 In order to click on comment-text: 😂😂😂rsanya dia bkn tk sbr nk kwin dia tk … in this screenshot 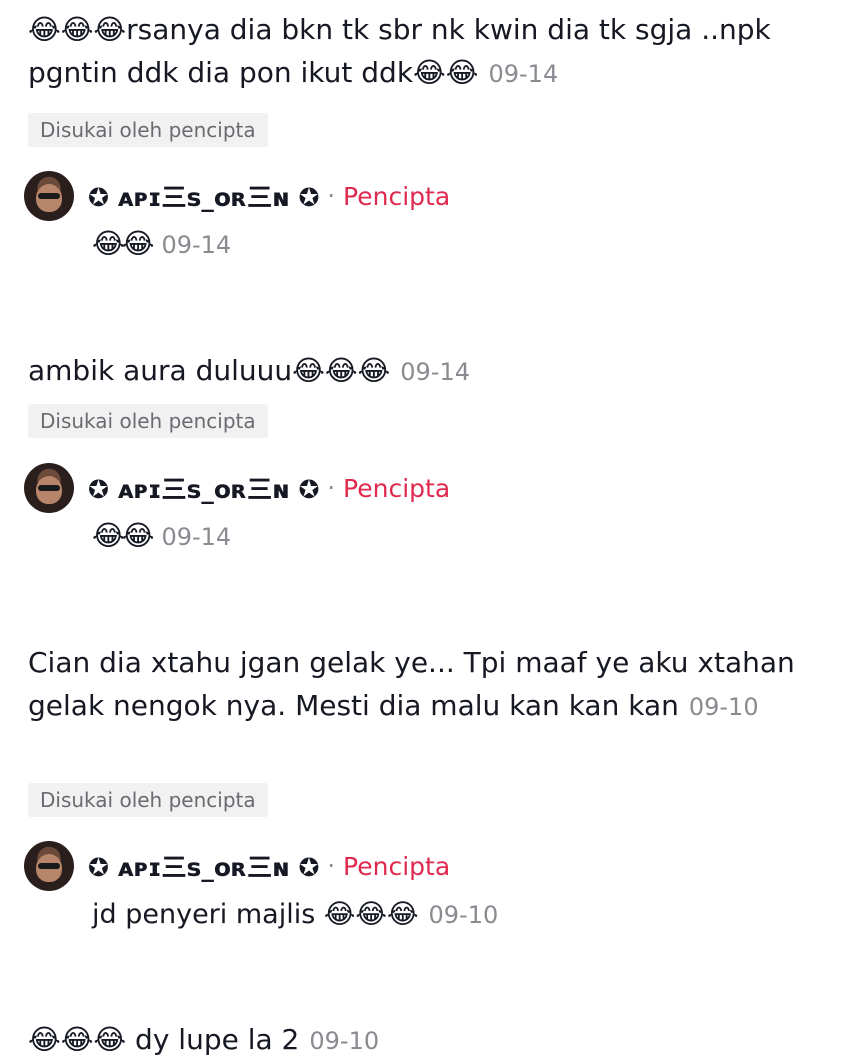, I will do `click(399, 51)`.